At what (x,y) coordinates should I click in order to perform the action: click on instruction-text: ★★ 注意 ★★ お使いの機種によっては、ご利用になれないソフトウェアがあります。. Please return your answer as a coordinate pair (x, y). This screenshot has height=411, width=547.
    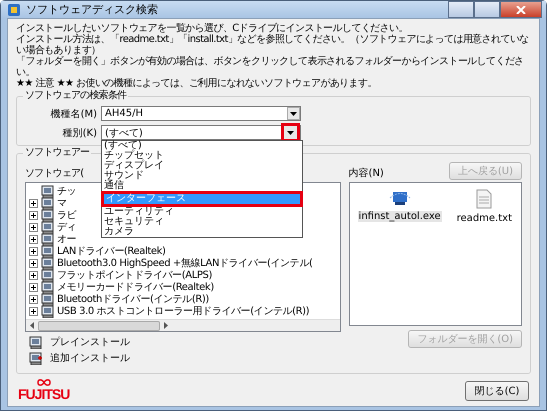
    Looking at the image, I should click on (197, 83).